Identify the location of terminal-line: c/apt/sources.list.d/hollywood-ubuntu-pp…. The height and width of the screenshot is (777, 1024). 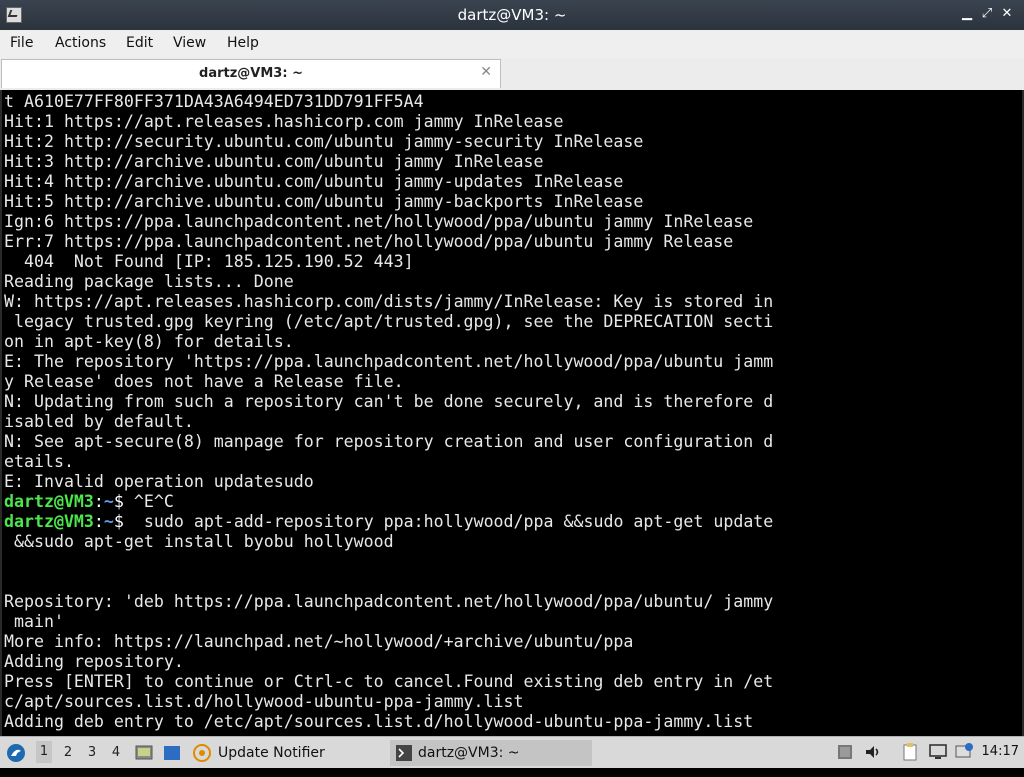
(264, 701).